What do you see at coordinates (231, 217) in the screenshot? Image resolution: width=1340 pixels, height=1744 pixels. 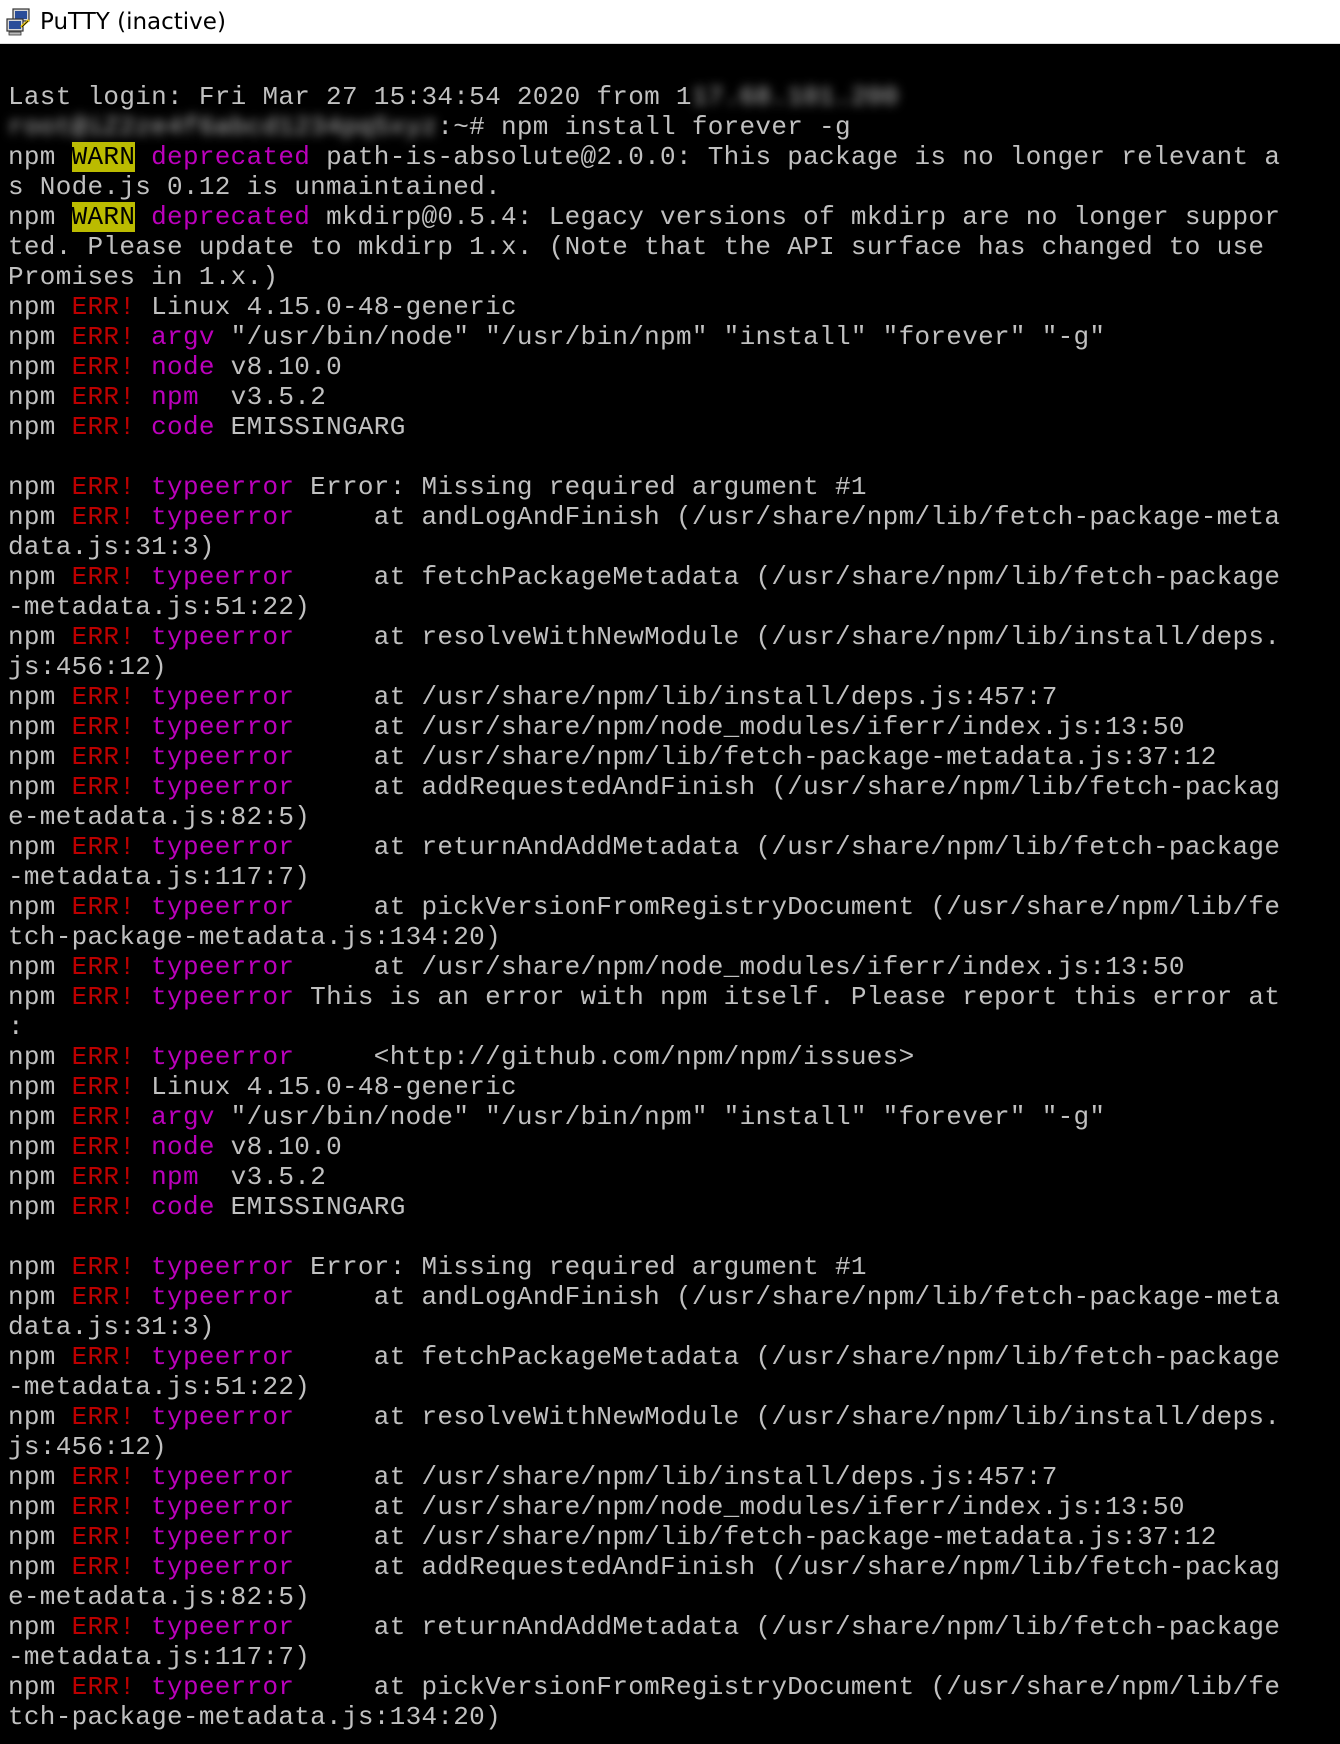 I see `terminal-text: deprecated` at bounding box center [231, 217].